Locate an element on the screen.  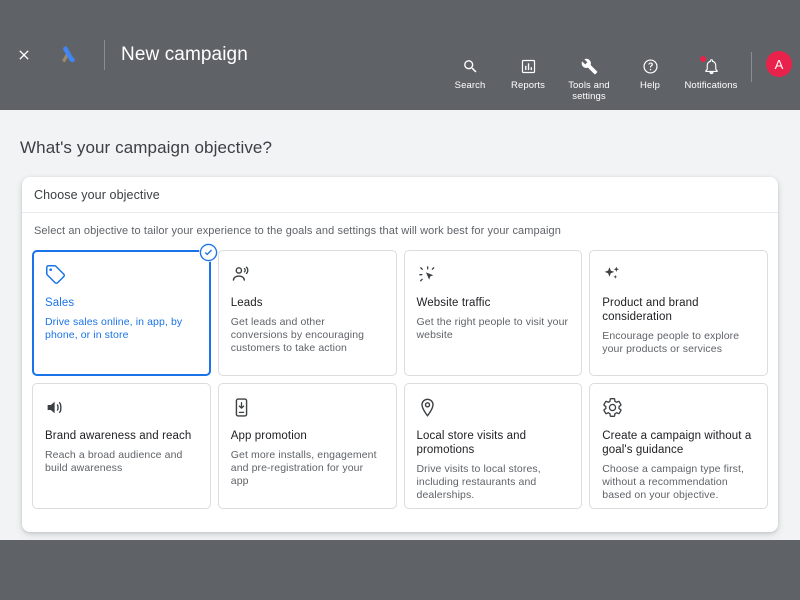
notifications-bell-icon is located at coordinates (709, 66).